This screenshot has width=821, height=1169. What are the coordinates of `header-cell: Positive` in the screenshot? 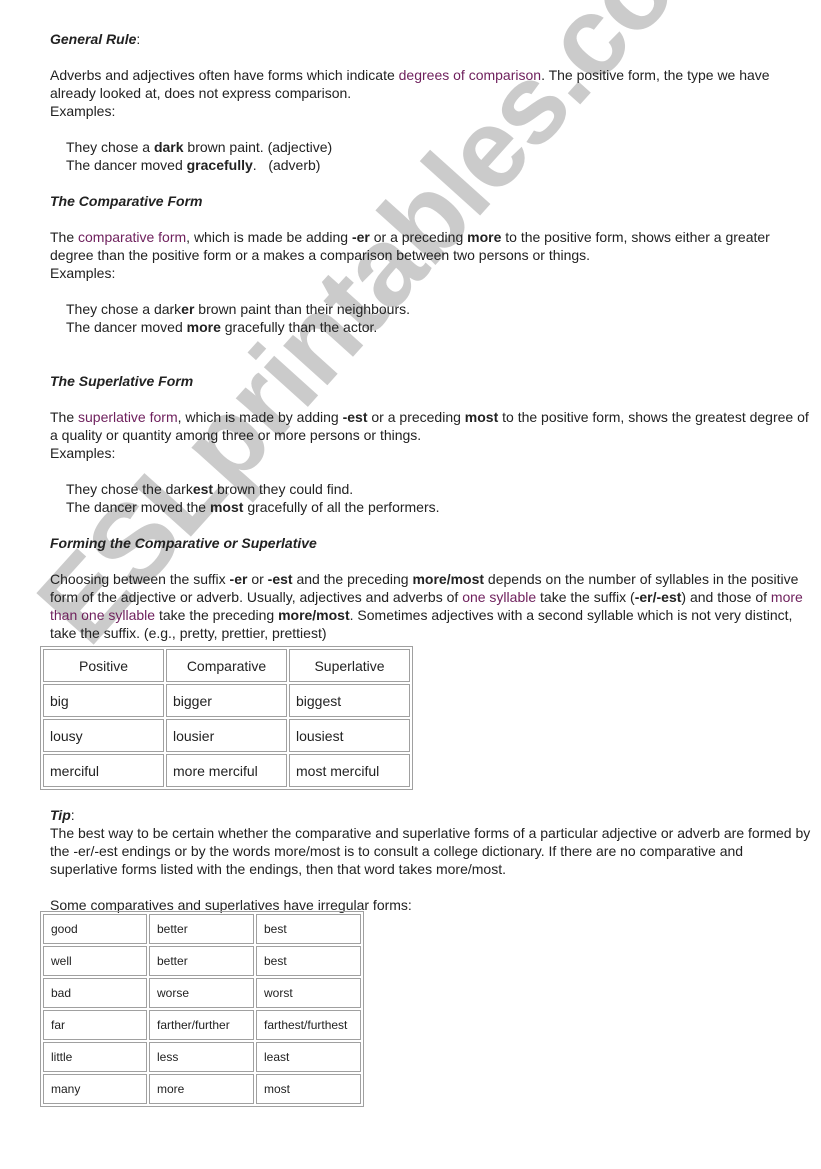 It's located at (103, 665).